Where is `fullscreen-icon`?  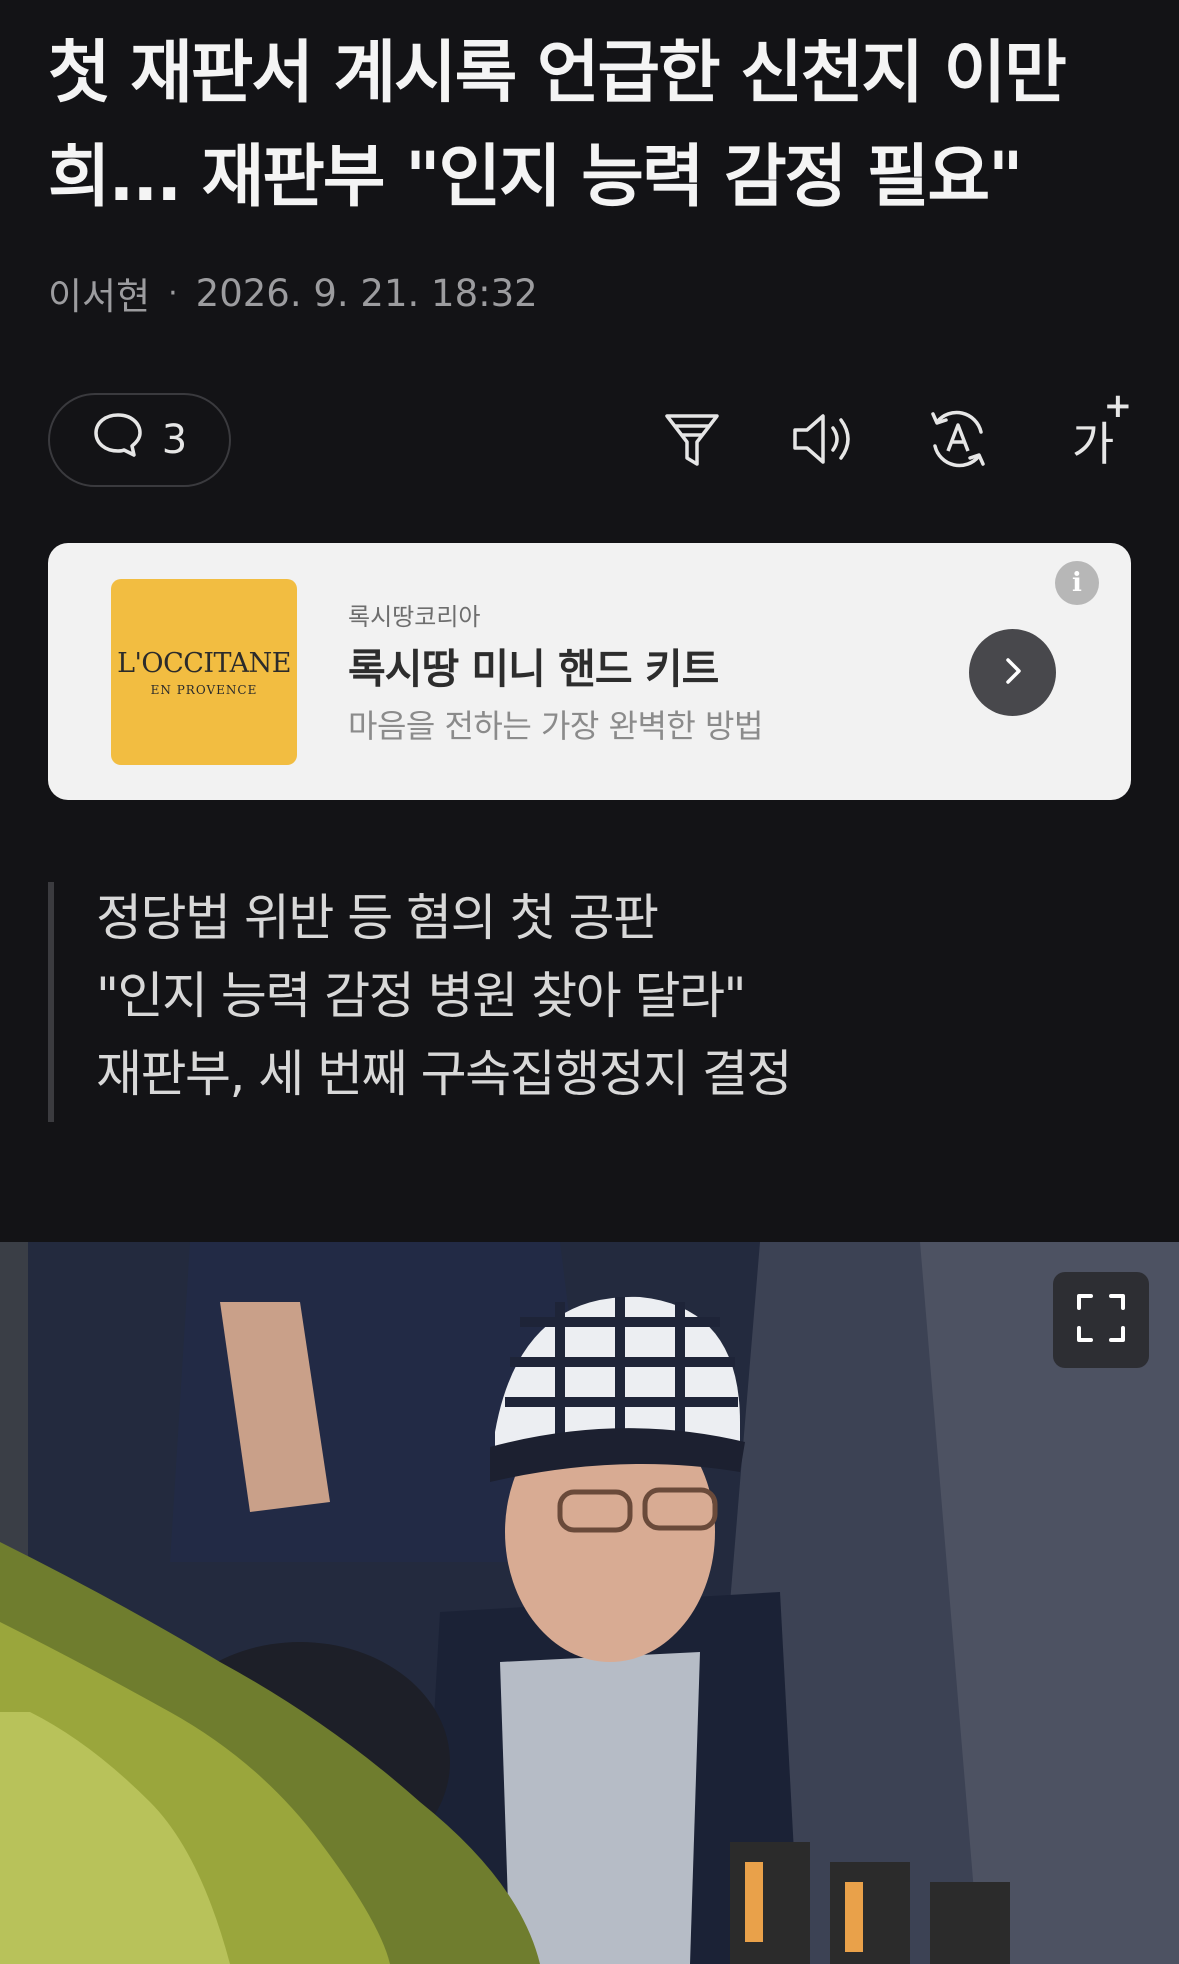 fullscreen-icon is located at coordinates (1101, 1320).